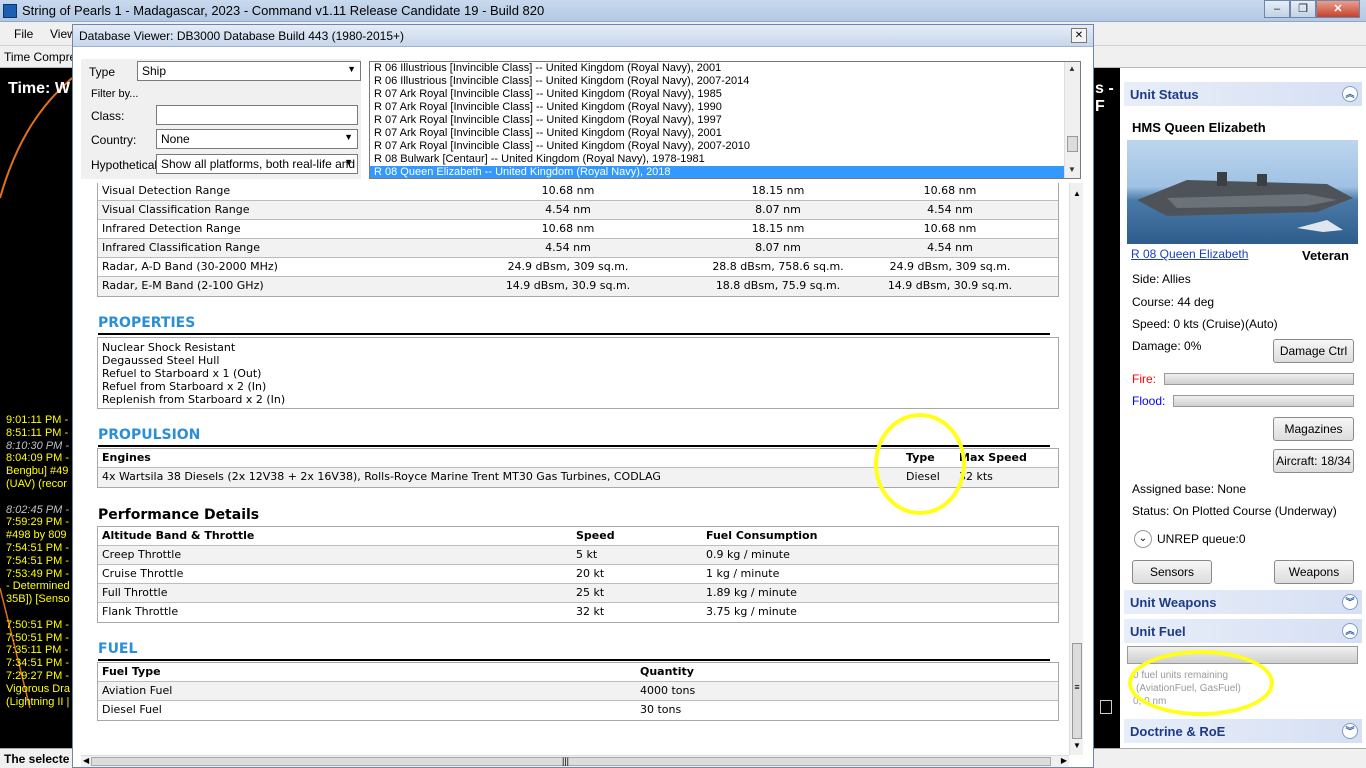 This screenshot has height=768, width=1366. I want to click on speed-mode-label: (Auto), so click(1261, 324).